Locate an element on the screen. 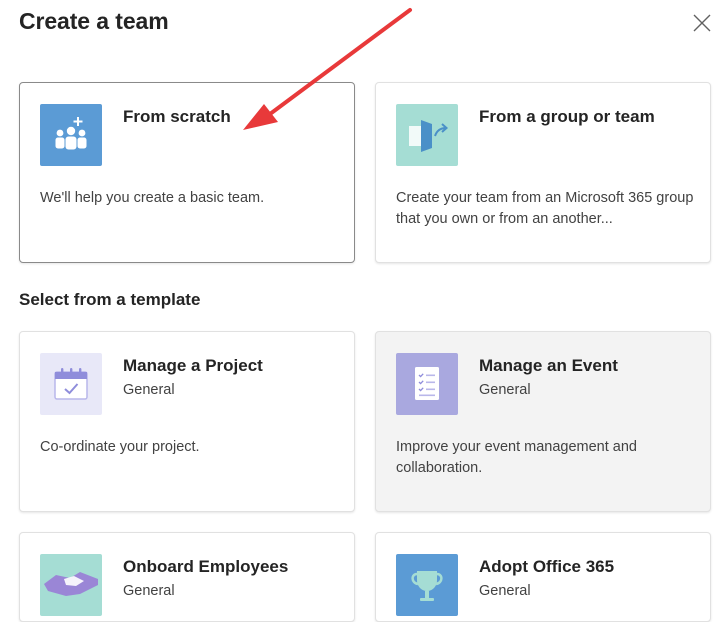  checklist-icon is located at coordinates (427, 384).